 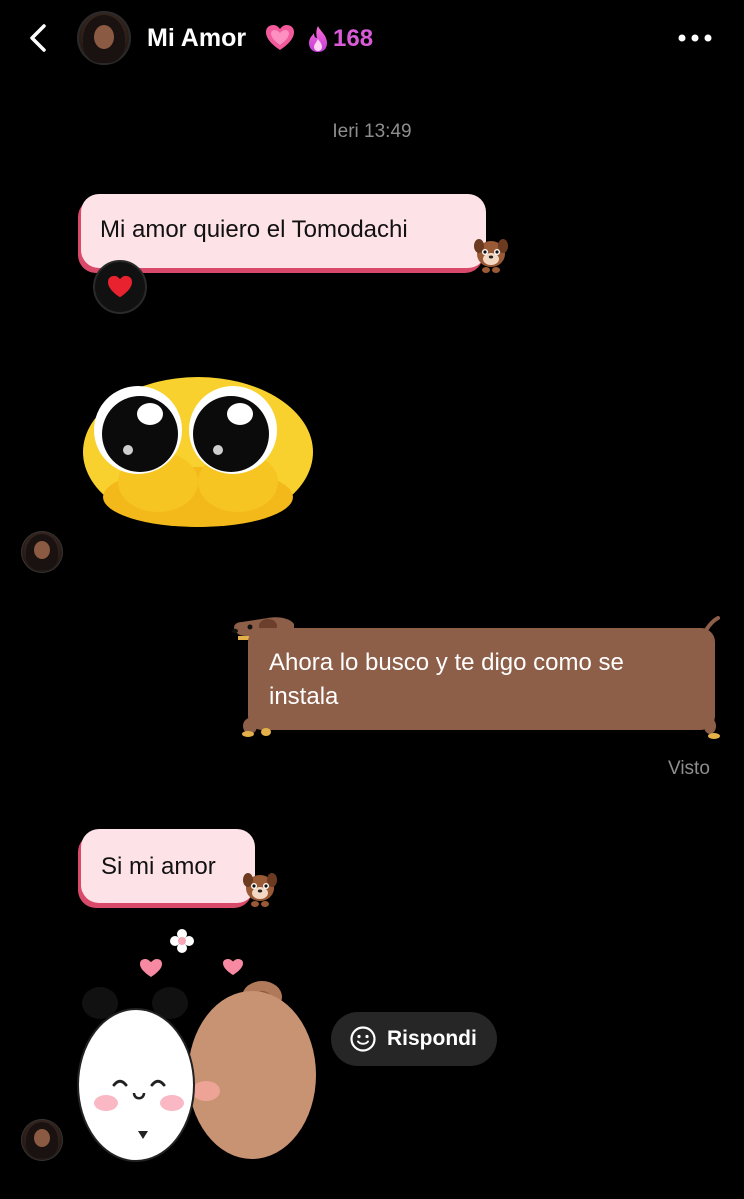 I want to click on flame-icon, so click(x=318, y=39).